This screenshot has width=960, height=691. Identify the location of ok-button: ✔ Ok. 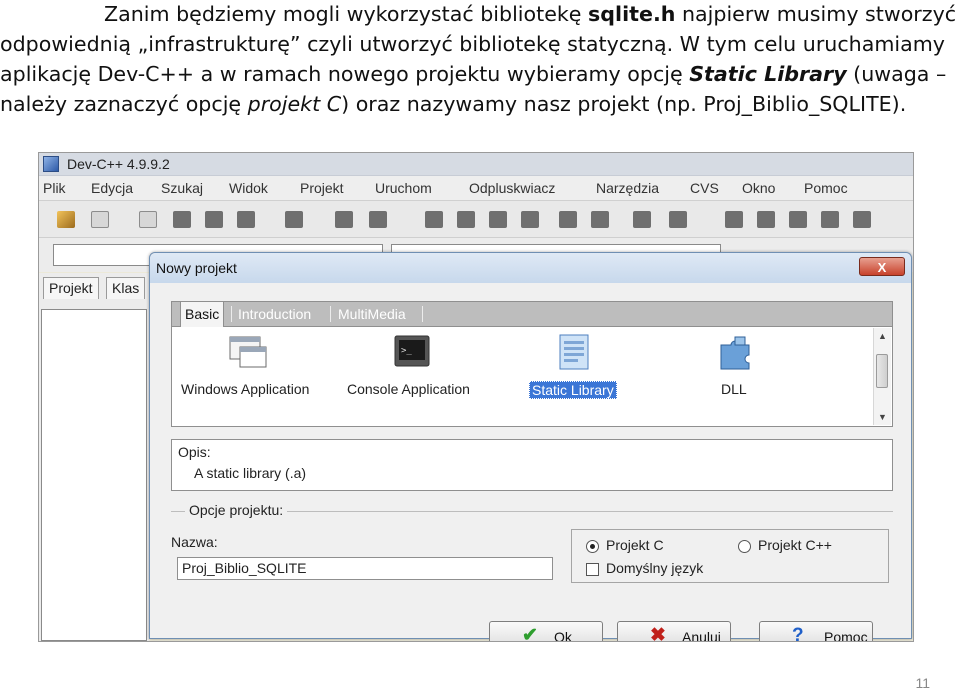
(546, 631).